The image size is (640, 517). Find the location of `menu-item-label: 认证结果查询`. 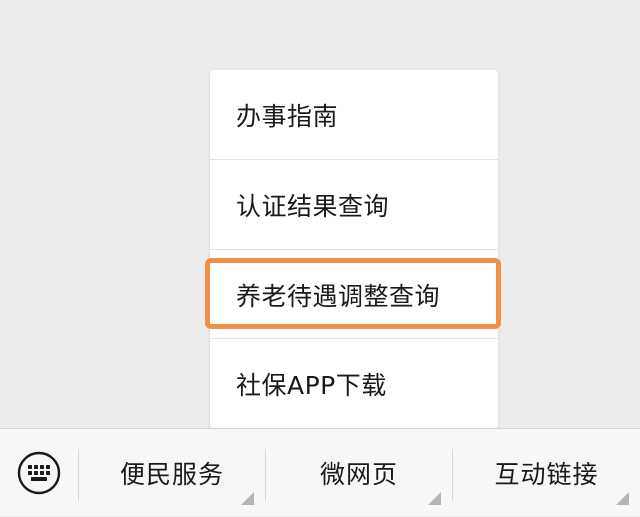

menu-item-label: 认证结果查询 is located at coordinates (313, 206).